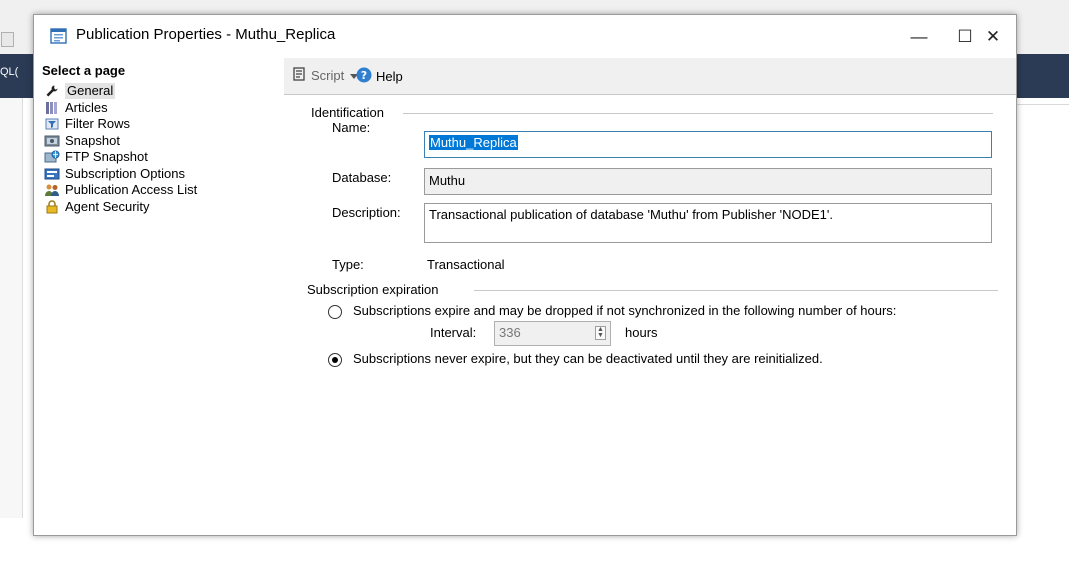 The height and width of the screenshot is (564, 1069). I want to click on dialog-toolbar: Script ? Help, so click(650, 76).